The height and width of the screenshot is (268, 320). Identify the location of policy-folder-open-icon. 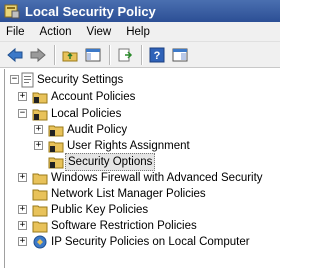
(40, 115).